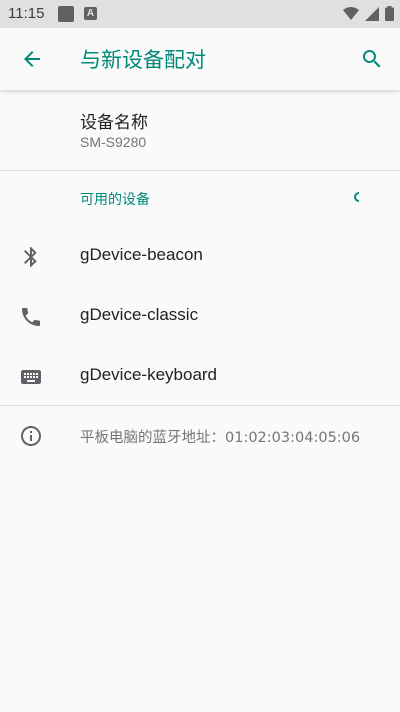 This screenshot has width=400, height=712. I want to click on device-label: gDevice-keyboard, so click(149, 374).